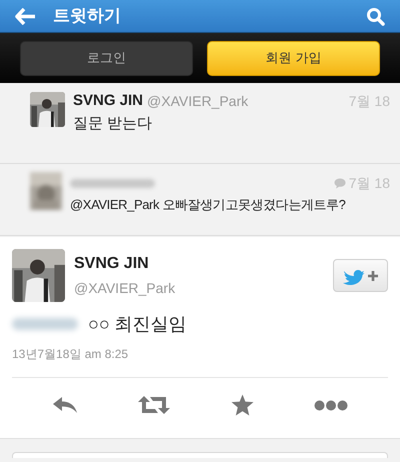  What do you see at coordinates (71, 354) in the screenshot?
I see `tweet-timestamp: 13년7월18일 am 8:25` at bounding box center [71, 354].